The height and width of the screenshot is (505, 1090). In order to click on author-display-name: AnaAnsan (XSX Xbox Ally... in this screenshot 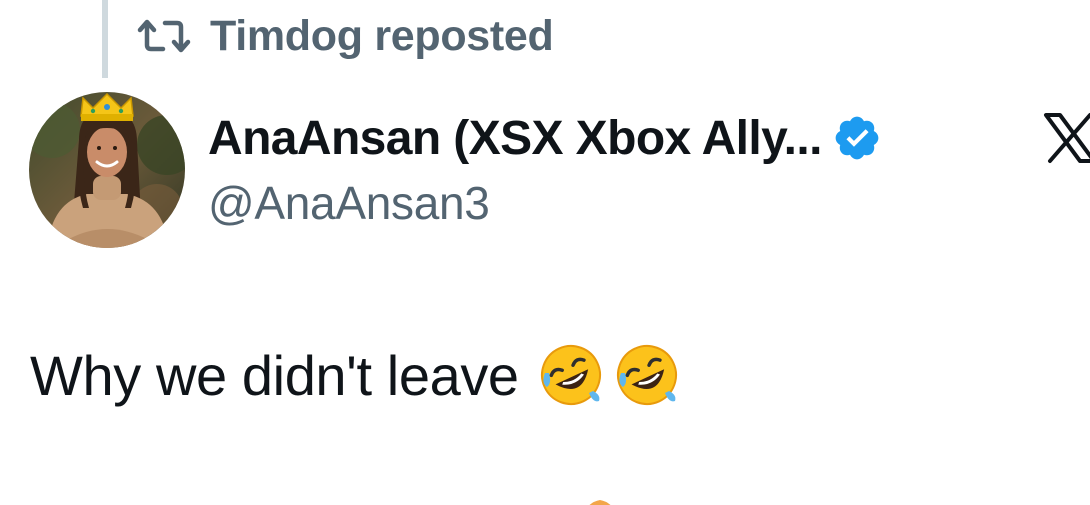, I will do `click(515, 138)`.